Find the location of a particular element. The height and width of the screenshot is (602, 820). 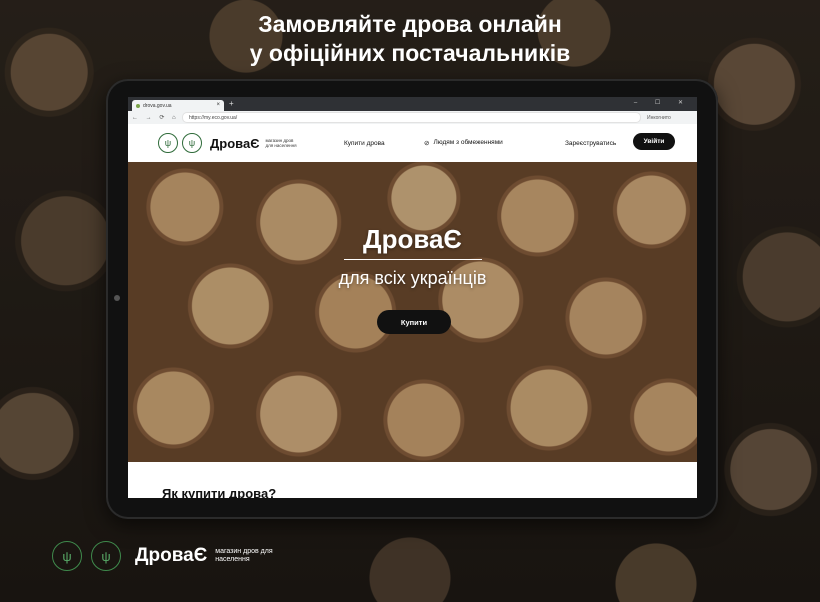

footer-brand: ψ ψ ДроваЄ магазин дров для населення is located at coordinates (163, 556).